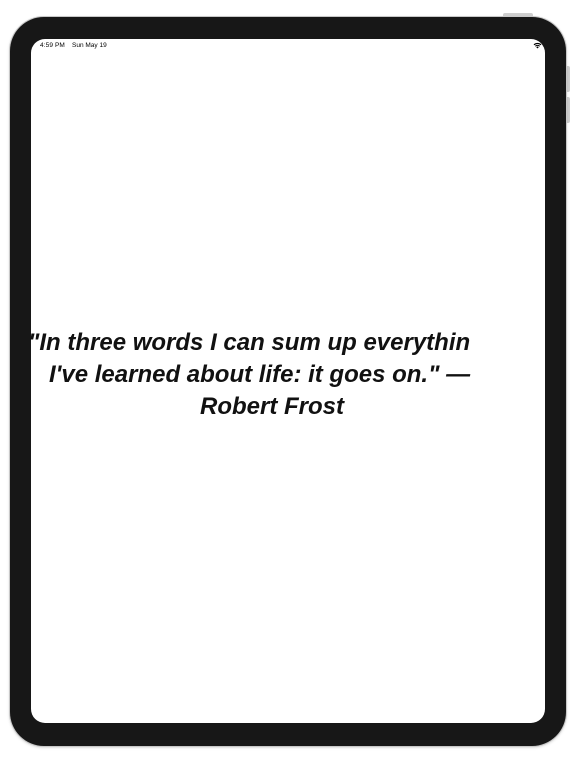  Describe the element at coordinates (568, 110) in the screenshot. I see `volume-down-button` at that location.